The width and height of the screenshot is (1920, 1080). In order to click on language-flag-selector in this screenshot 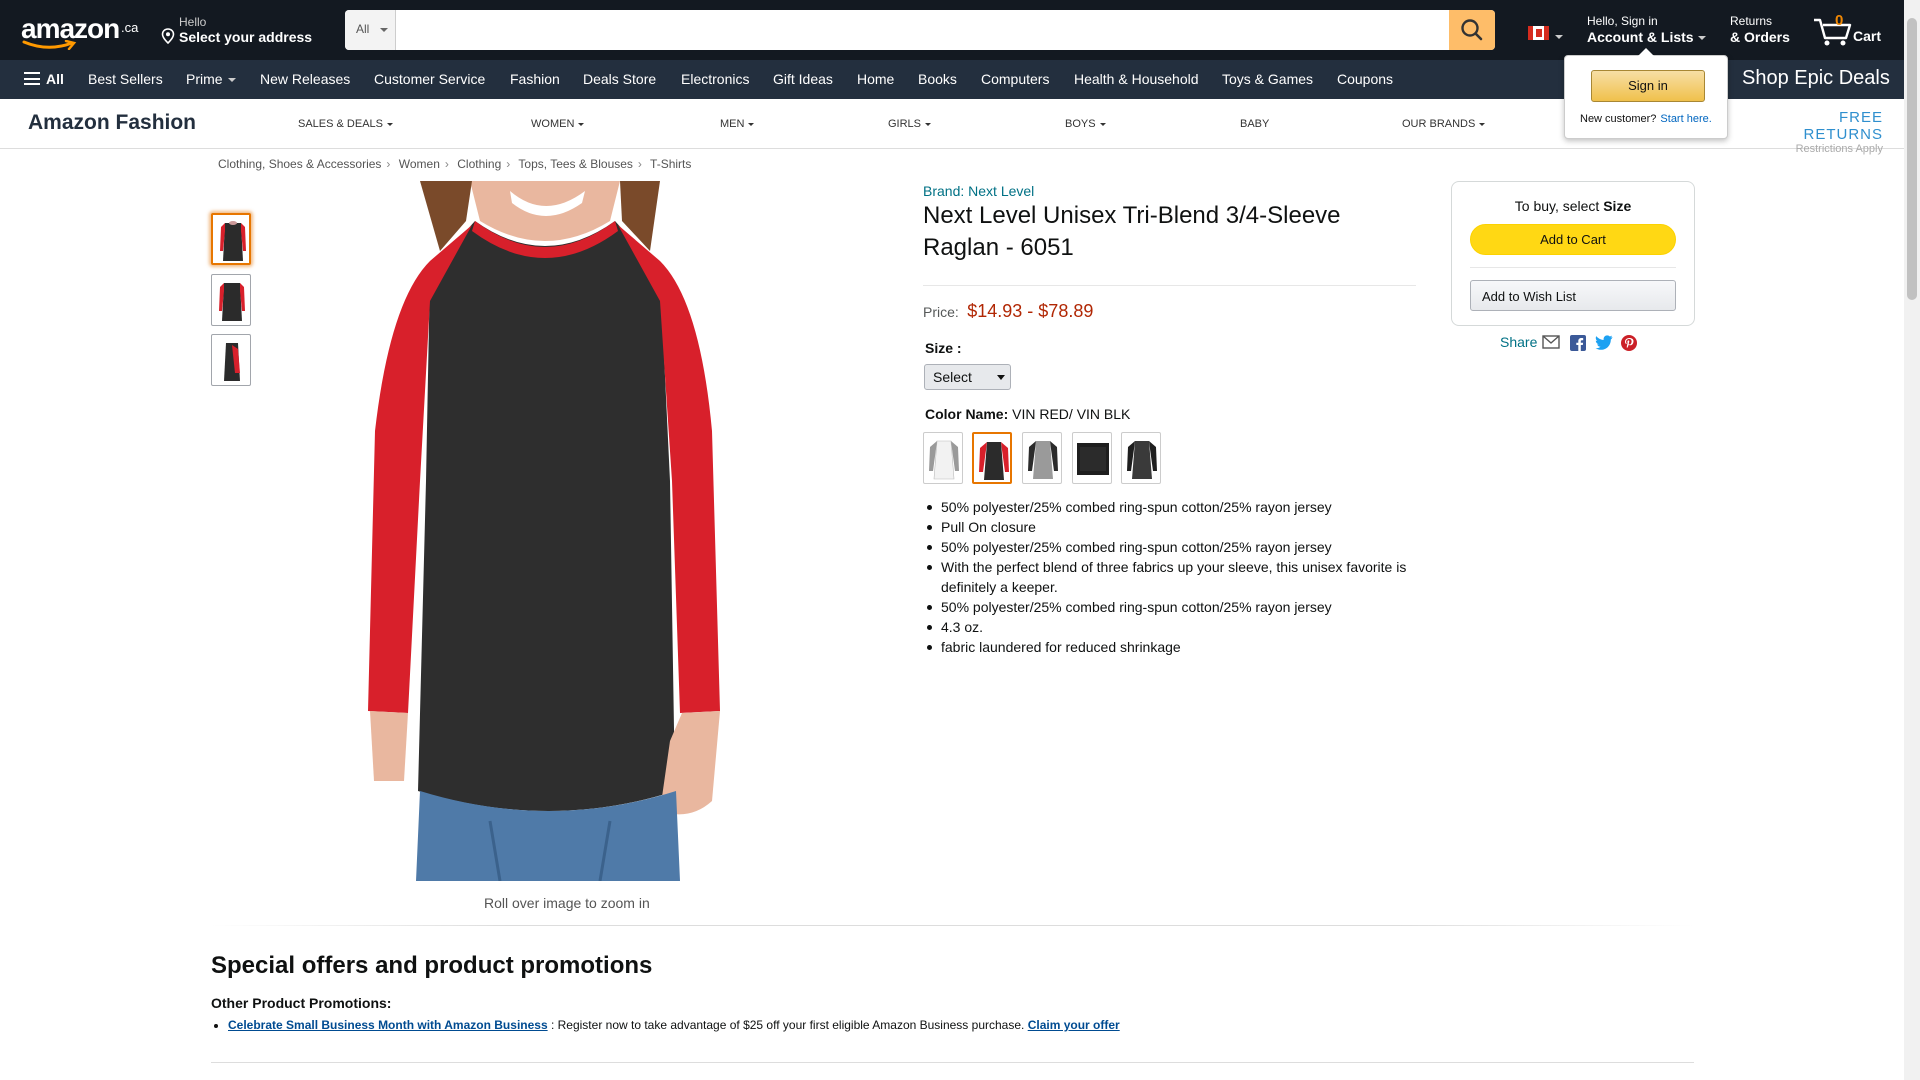, I will do `click(1546, 34)`.